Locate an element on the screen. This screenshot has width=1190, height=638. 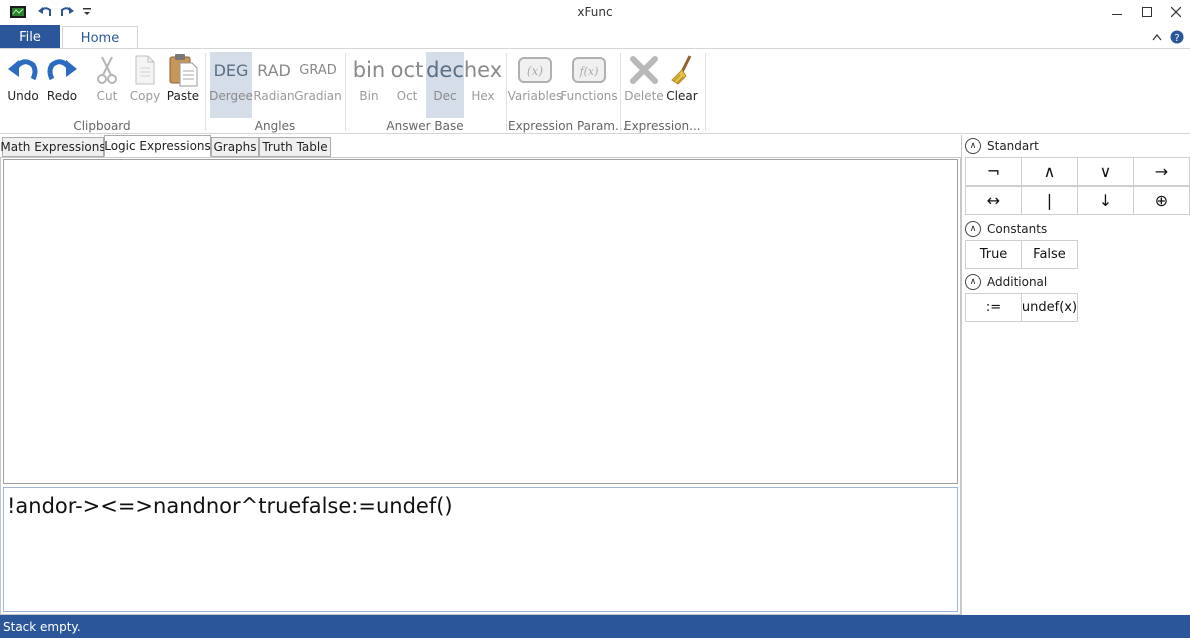
section-constants-header: ∧ Constants is located at coordinates (1006, 229).